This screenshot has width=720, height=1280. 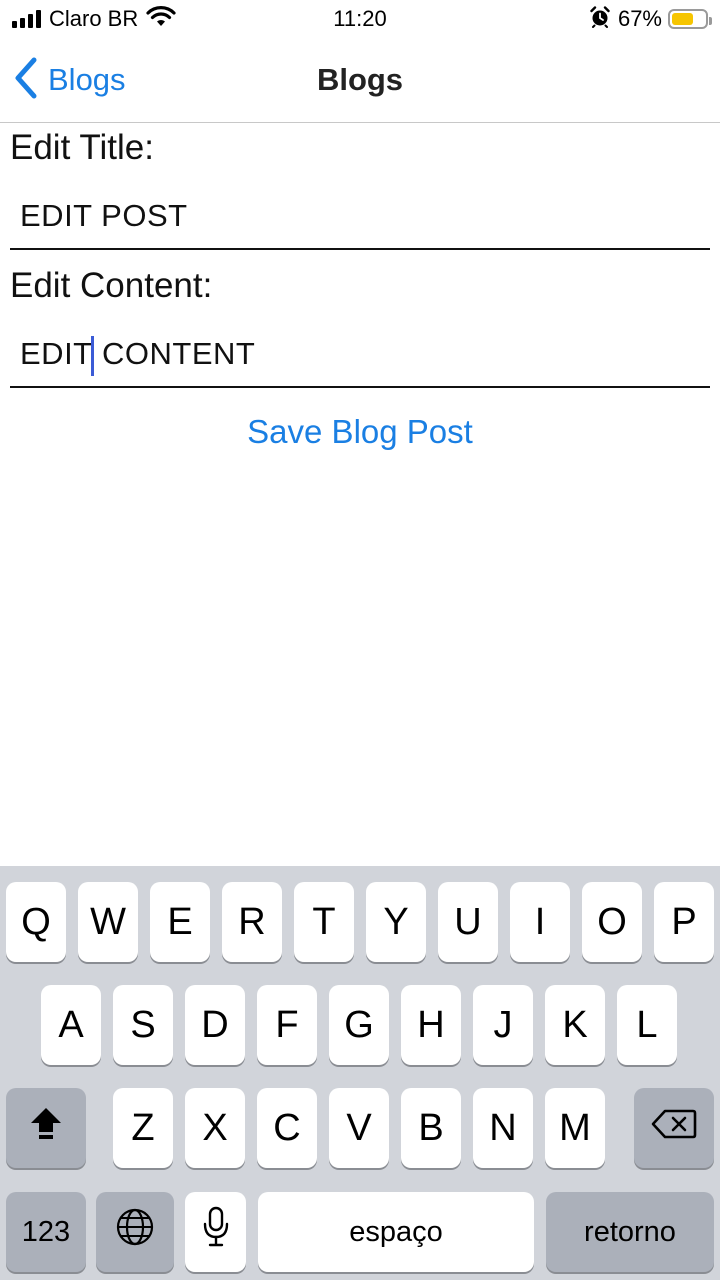 What do you see at coordinates (108, 922) in the screenshot?
I see `key-w: W` at bounding box center [108, 922].